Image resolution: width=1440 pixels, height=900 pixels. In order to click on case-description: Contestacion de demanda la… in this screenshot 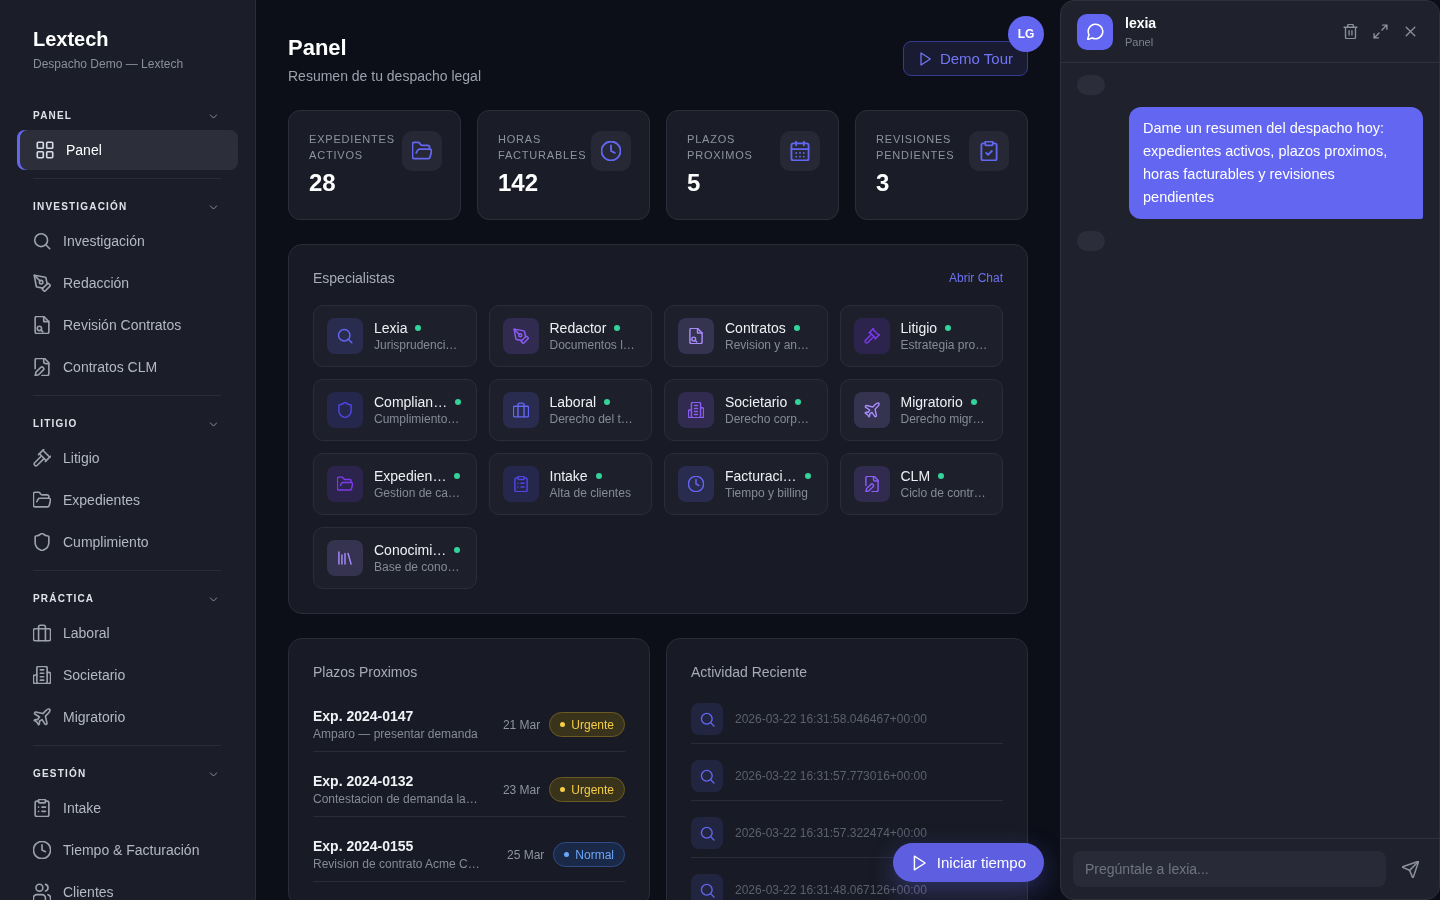, I will do `click(396, 799)`.